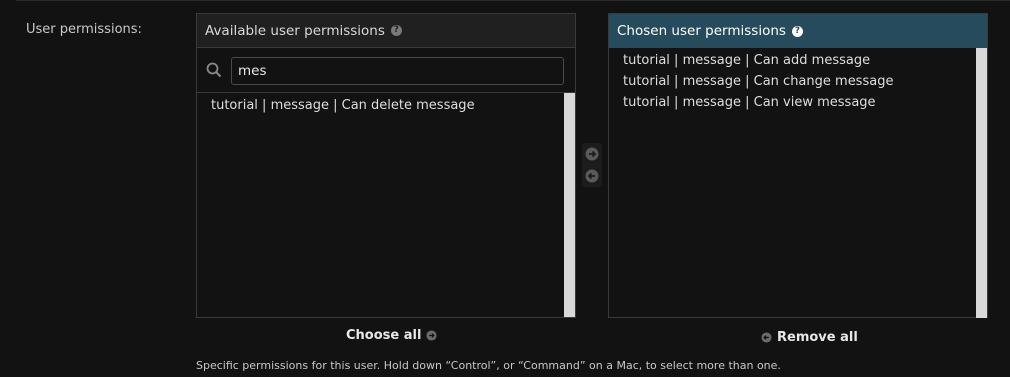 This screenshot has width=1010, height=377. Describe the element at coordinates (84, 29) in the screenshot. I see `field-label: User permissions:` at that location.